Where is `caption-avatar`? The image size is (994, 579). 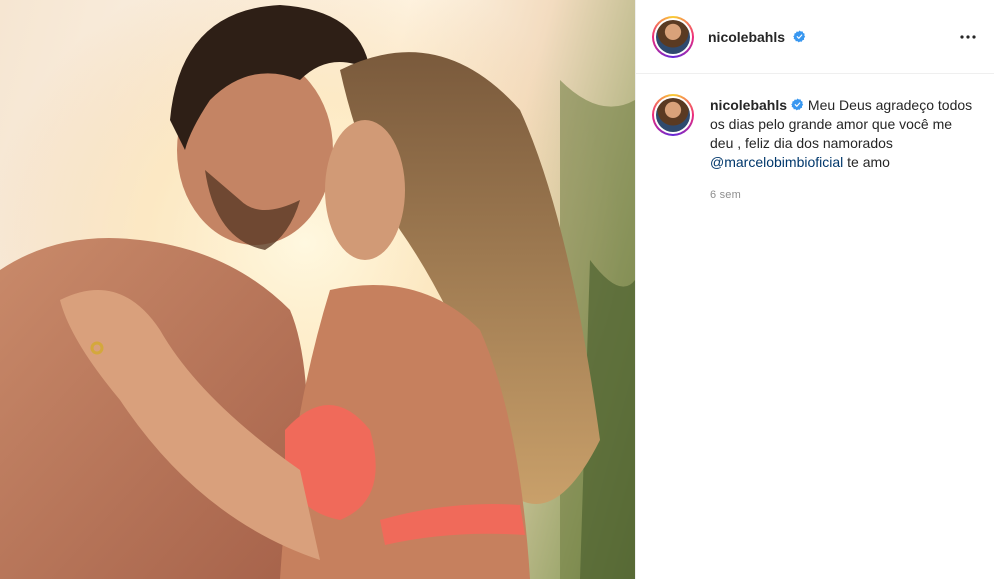
caption-avatar is located at coordinates (673, 115).